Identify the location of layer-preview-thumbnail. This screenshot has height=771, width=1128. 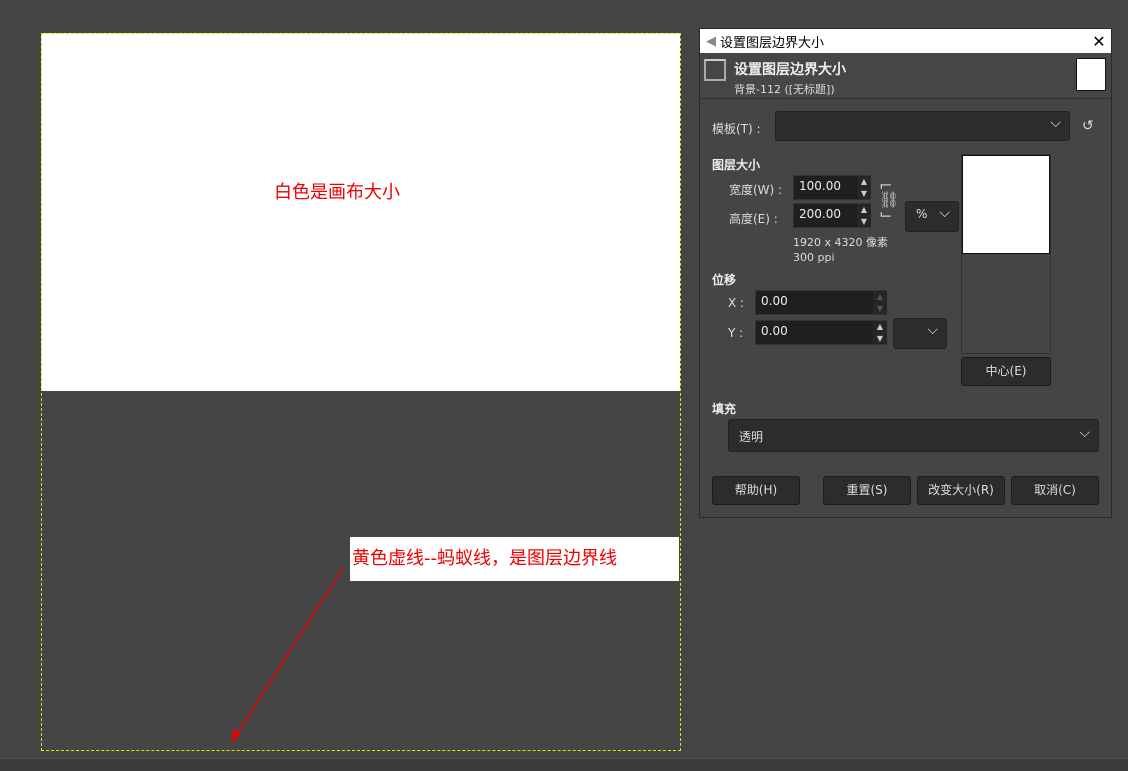
(1091, 74).